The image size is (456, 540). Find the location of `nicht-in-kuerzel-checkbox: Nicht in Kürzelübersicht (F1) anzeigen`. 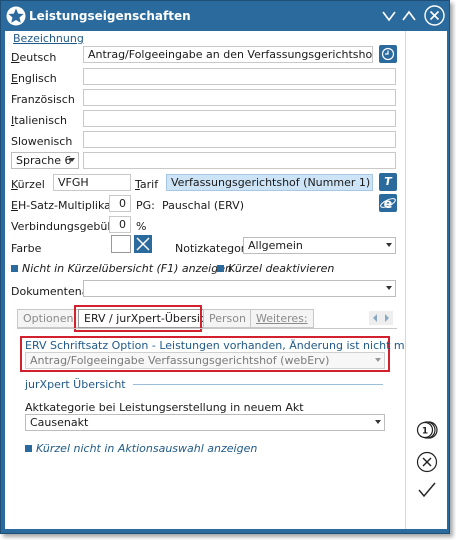

nicht-in-kuerzel-checkbox: Nicht in Kürzelübersicht (F1) anzeigen is located at coordinates (121, 268).